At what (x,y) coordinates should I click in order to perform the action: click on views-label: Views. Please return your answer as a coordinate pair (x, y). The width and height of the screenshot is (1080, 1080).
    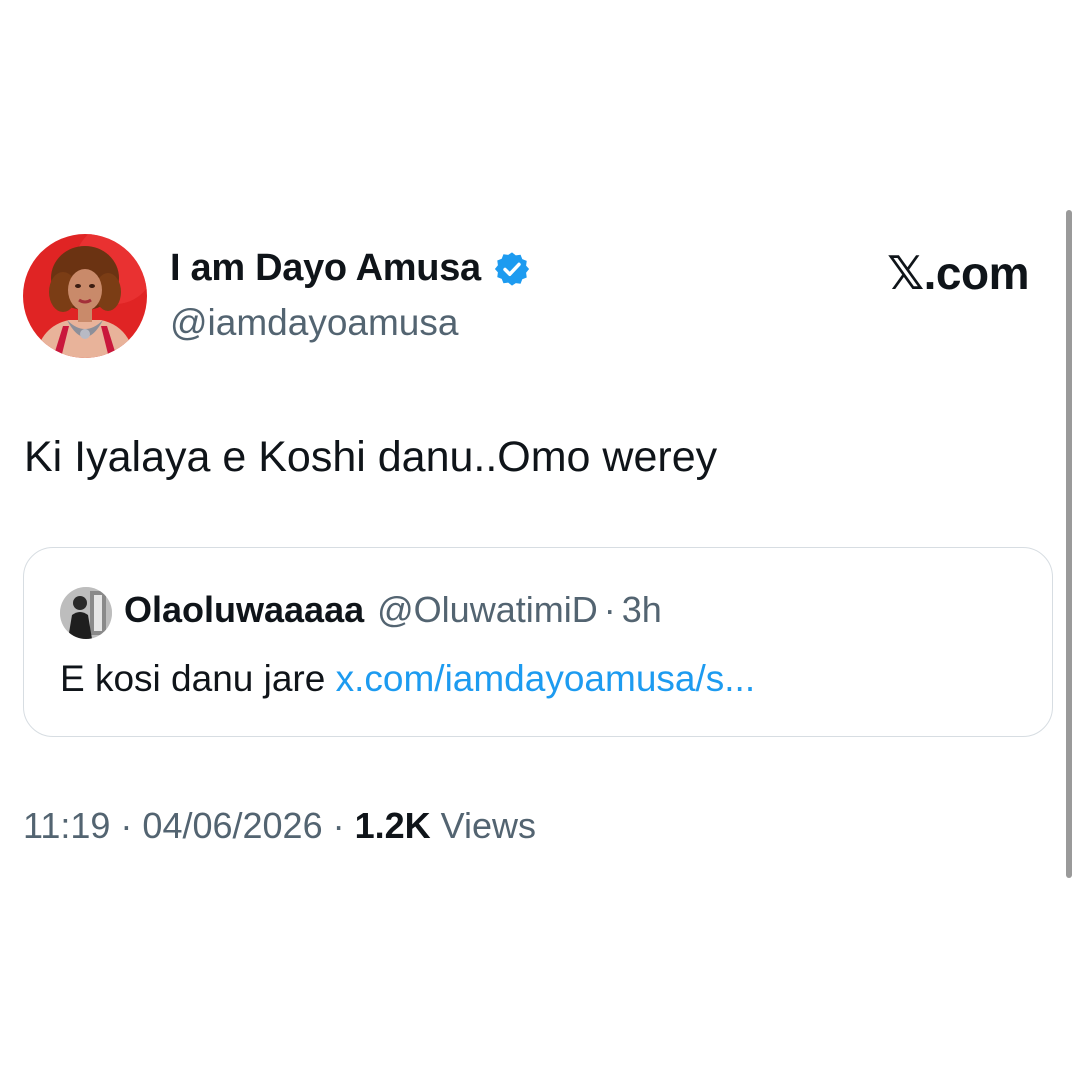
    Looking at the image, I should click on (483, 825).